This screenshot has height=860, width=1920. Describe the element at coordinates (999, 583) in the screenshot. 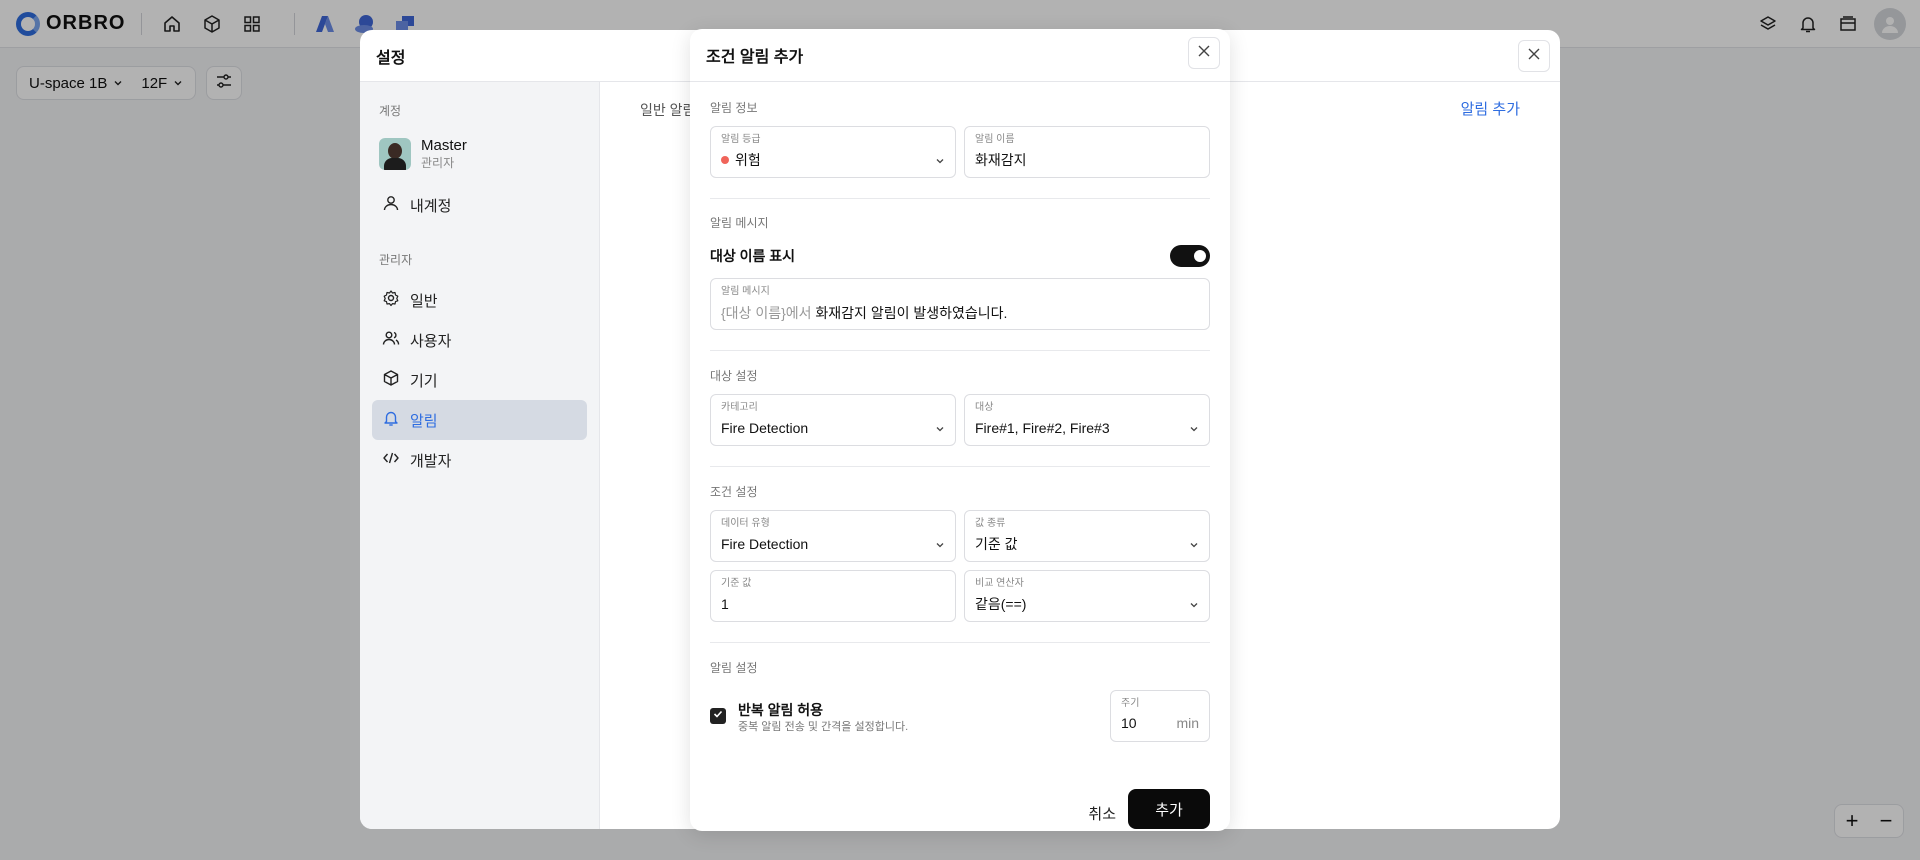

I see `field-label: 비교 연산자` at that location.